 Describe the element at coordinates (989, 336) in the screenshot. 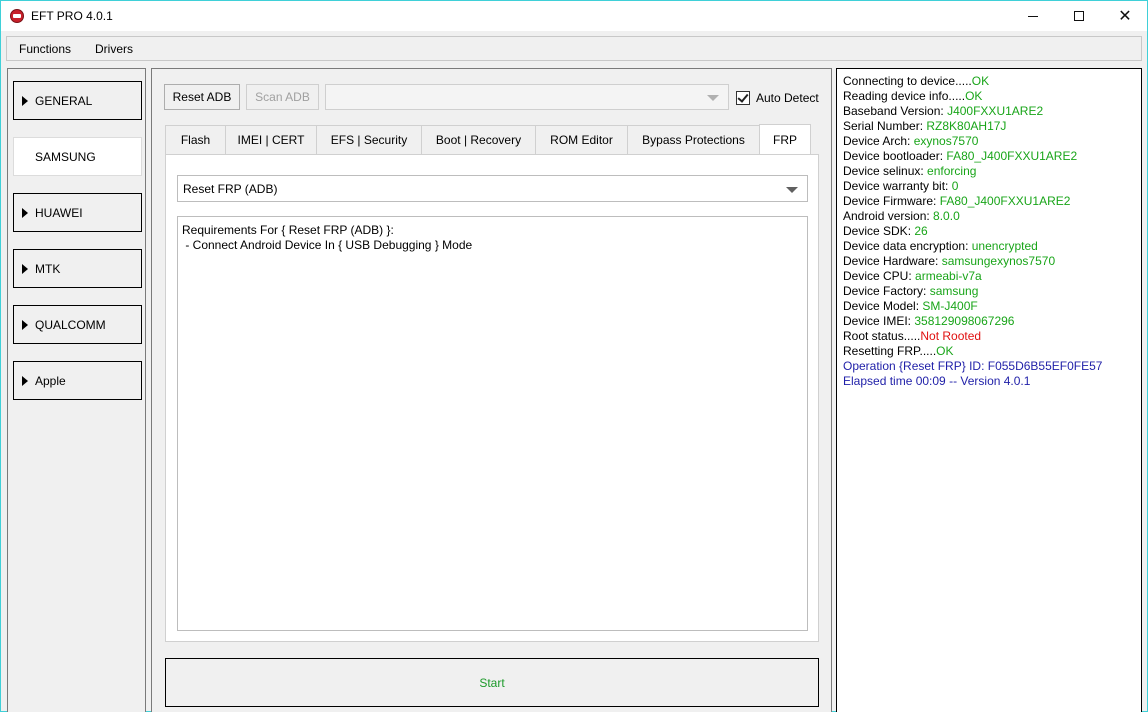

I see `log-line: Root status.....Not Rooted` at that location.